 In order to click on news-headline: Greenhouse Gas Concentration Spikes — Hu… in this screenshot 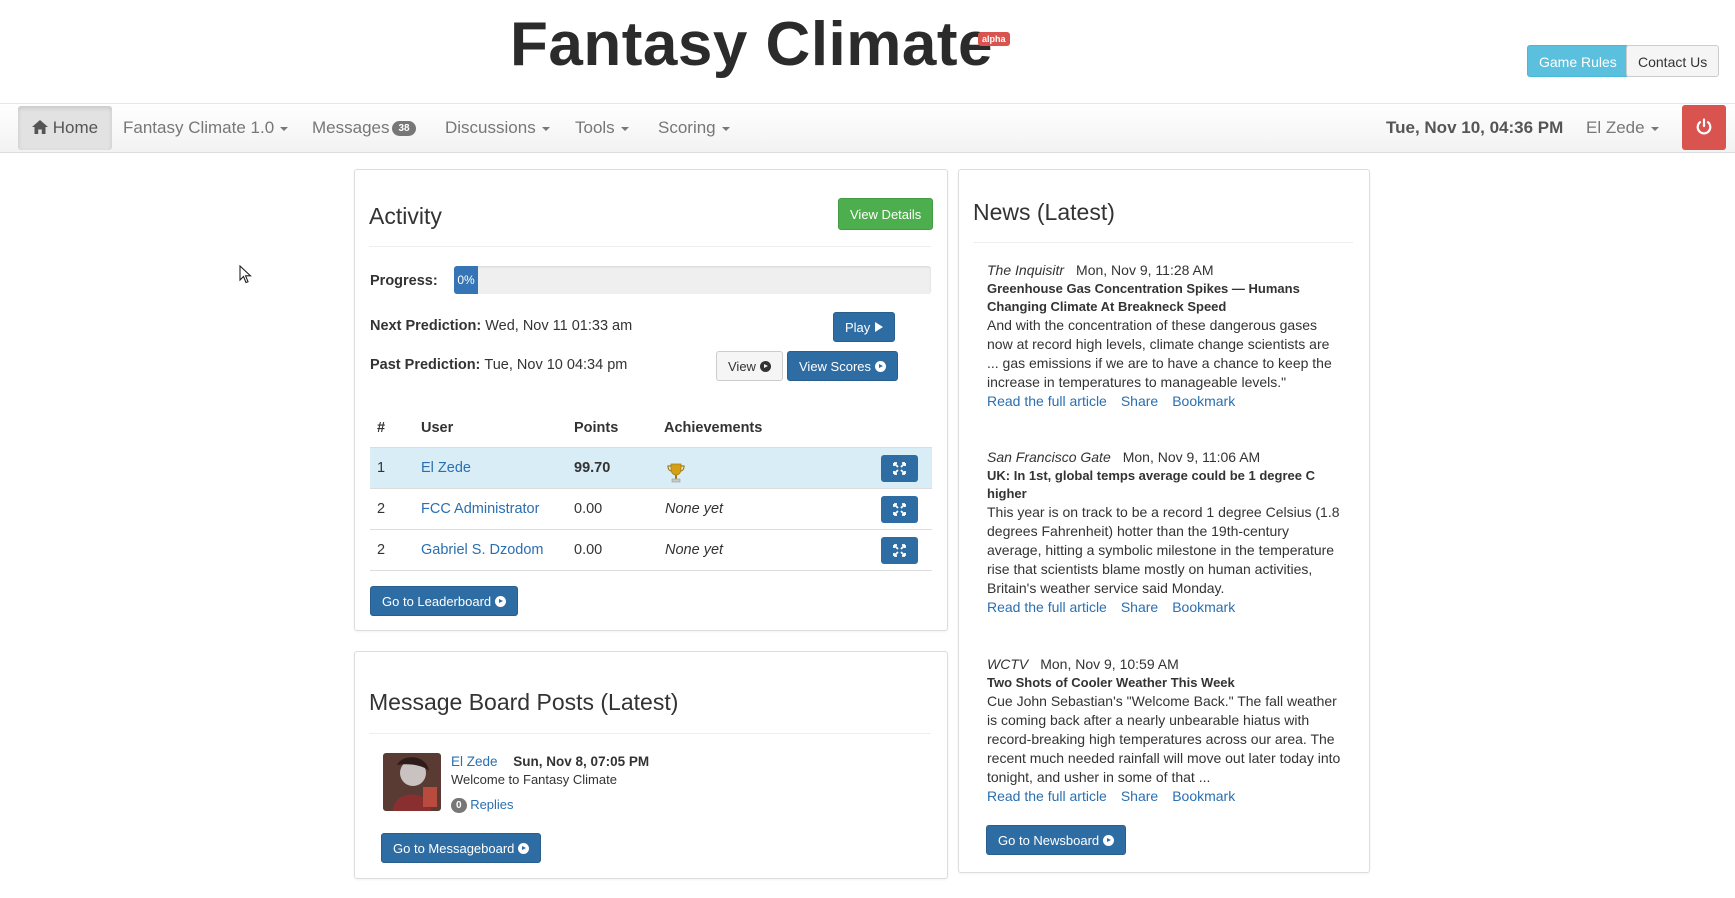, I will do `click(1143, 297)`.